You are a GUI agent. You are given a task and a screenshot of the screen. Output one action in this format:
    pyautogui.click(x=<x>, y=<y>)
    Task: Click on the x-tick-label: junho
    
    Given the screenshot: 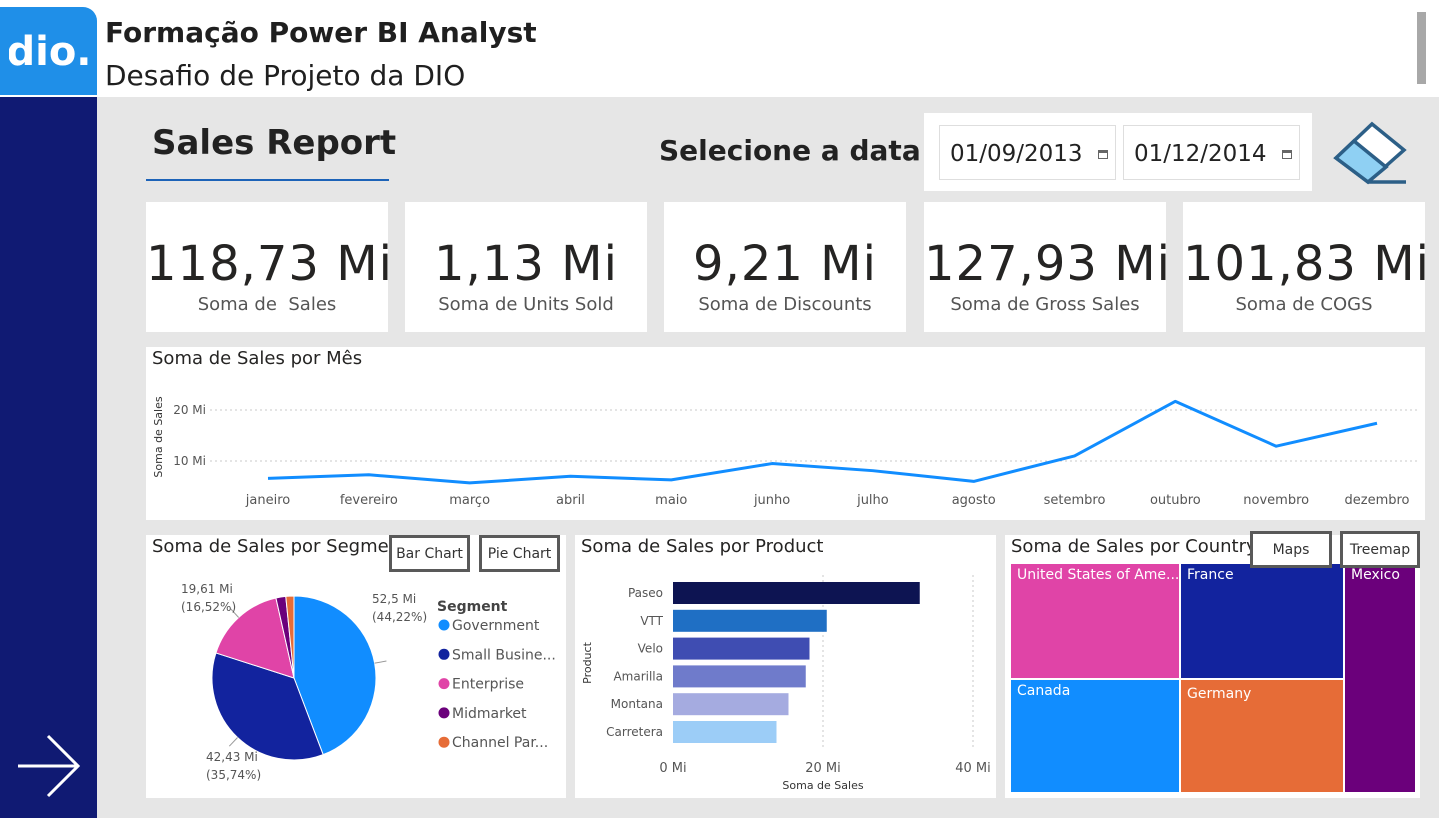 What is the action you would take?
    pyautogui.click(x=771, y=500)
    